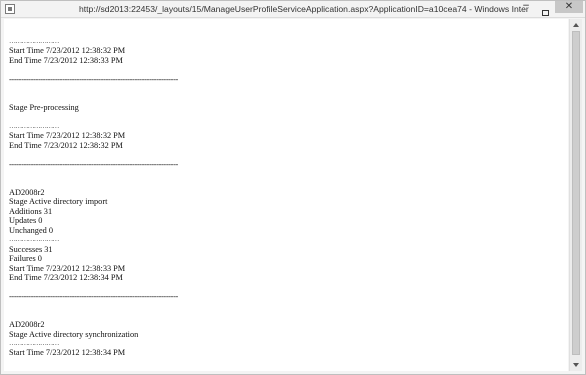 The image size is (586, 375). I want to click on log-line: Updates 0, so click(26, 221).